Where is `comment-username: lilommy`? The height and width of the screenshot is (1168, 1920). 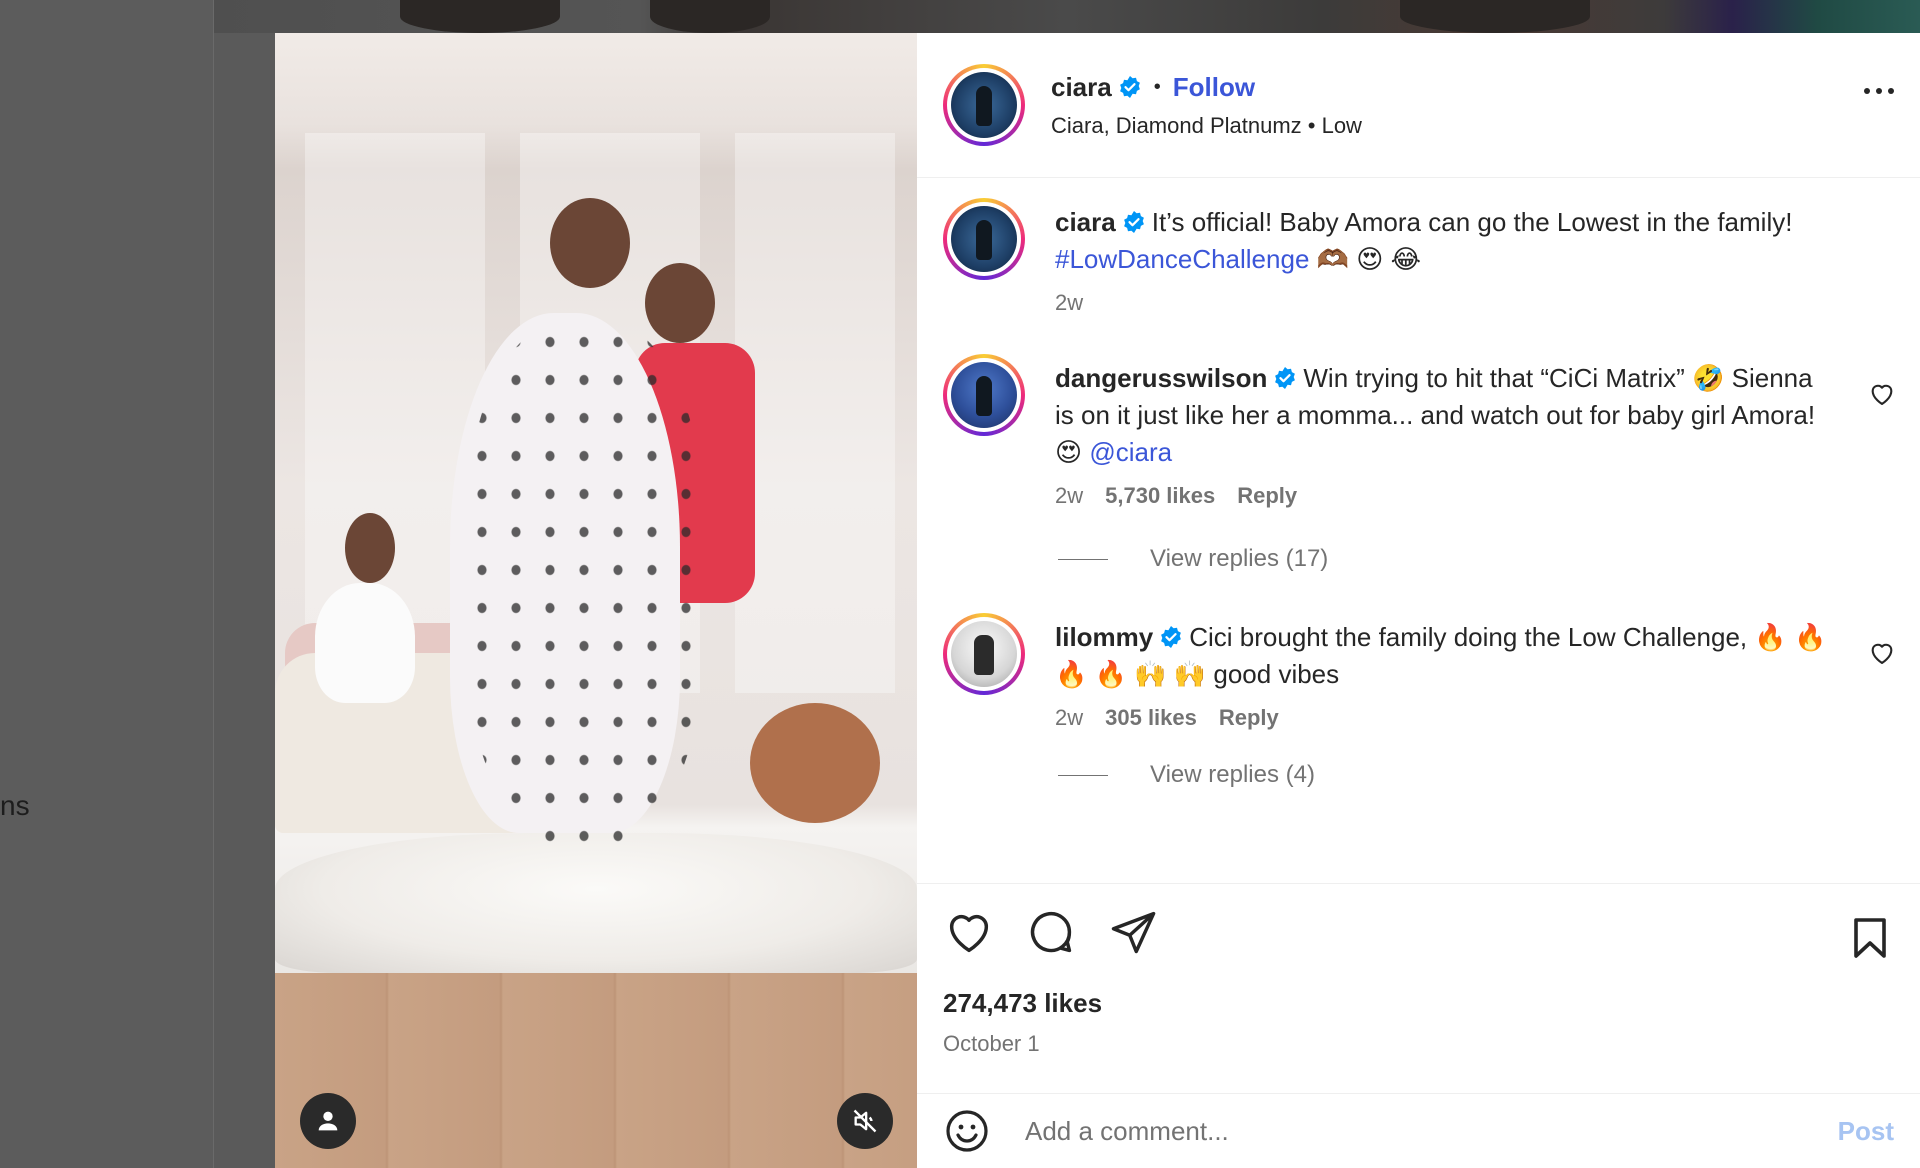
comment-username: lilommy is located at coordinates (1104, 637).